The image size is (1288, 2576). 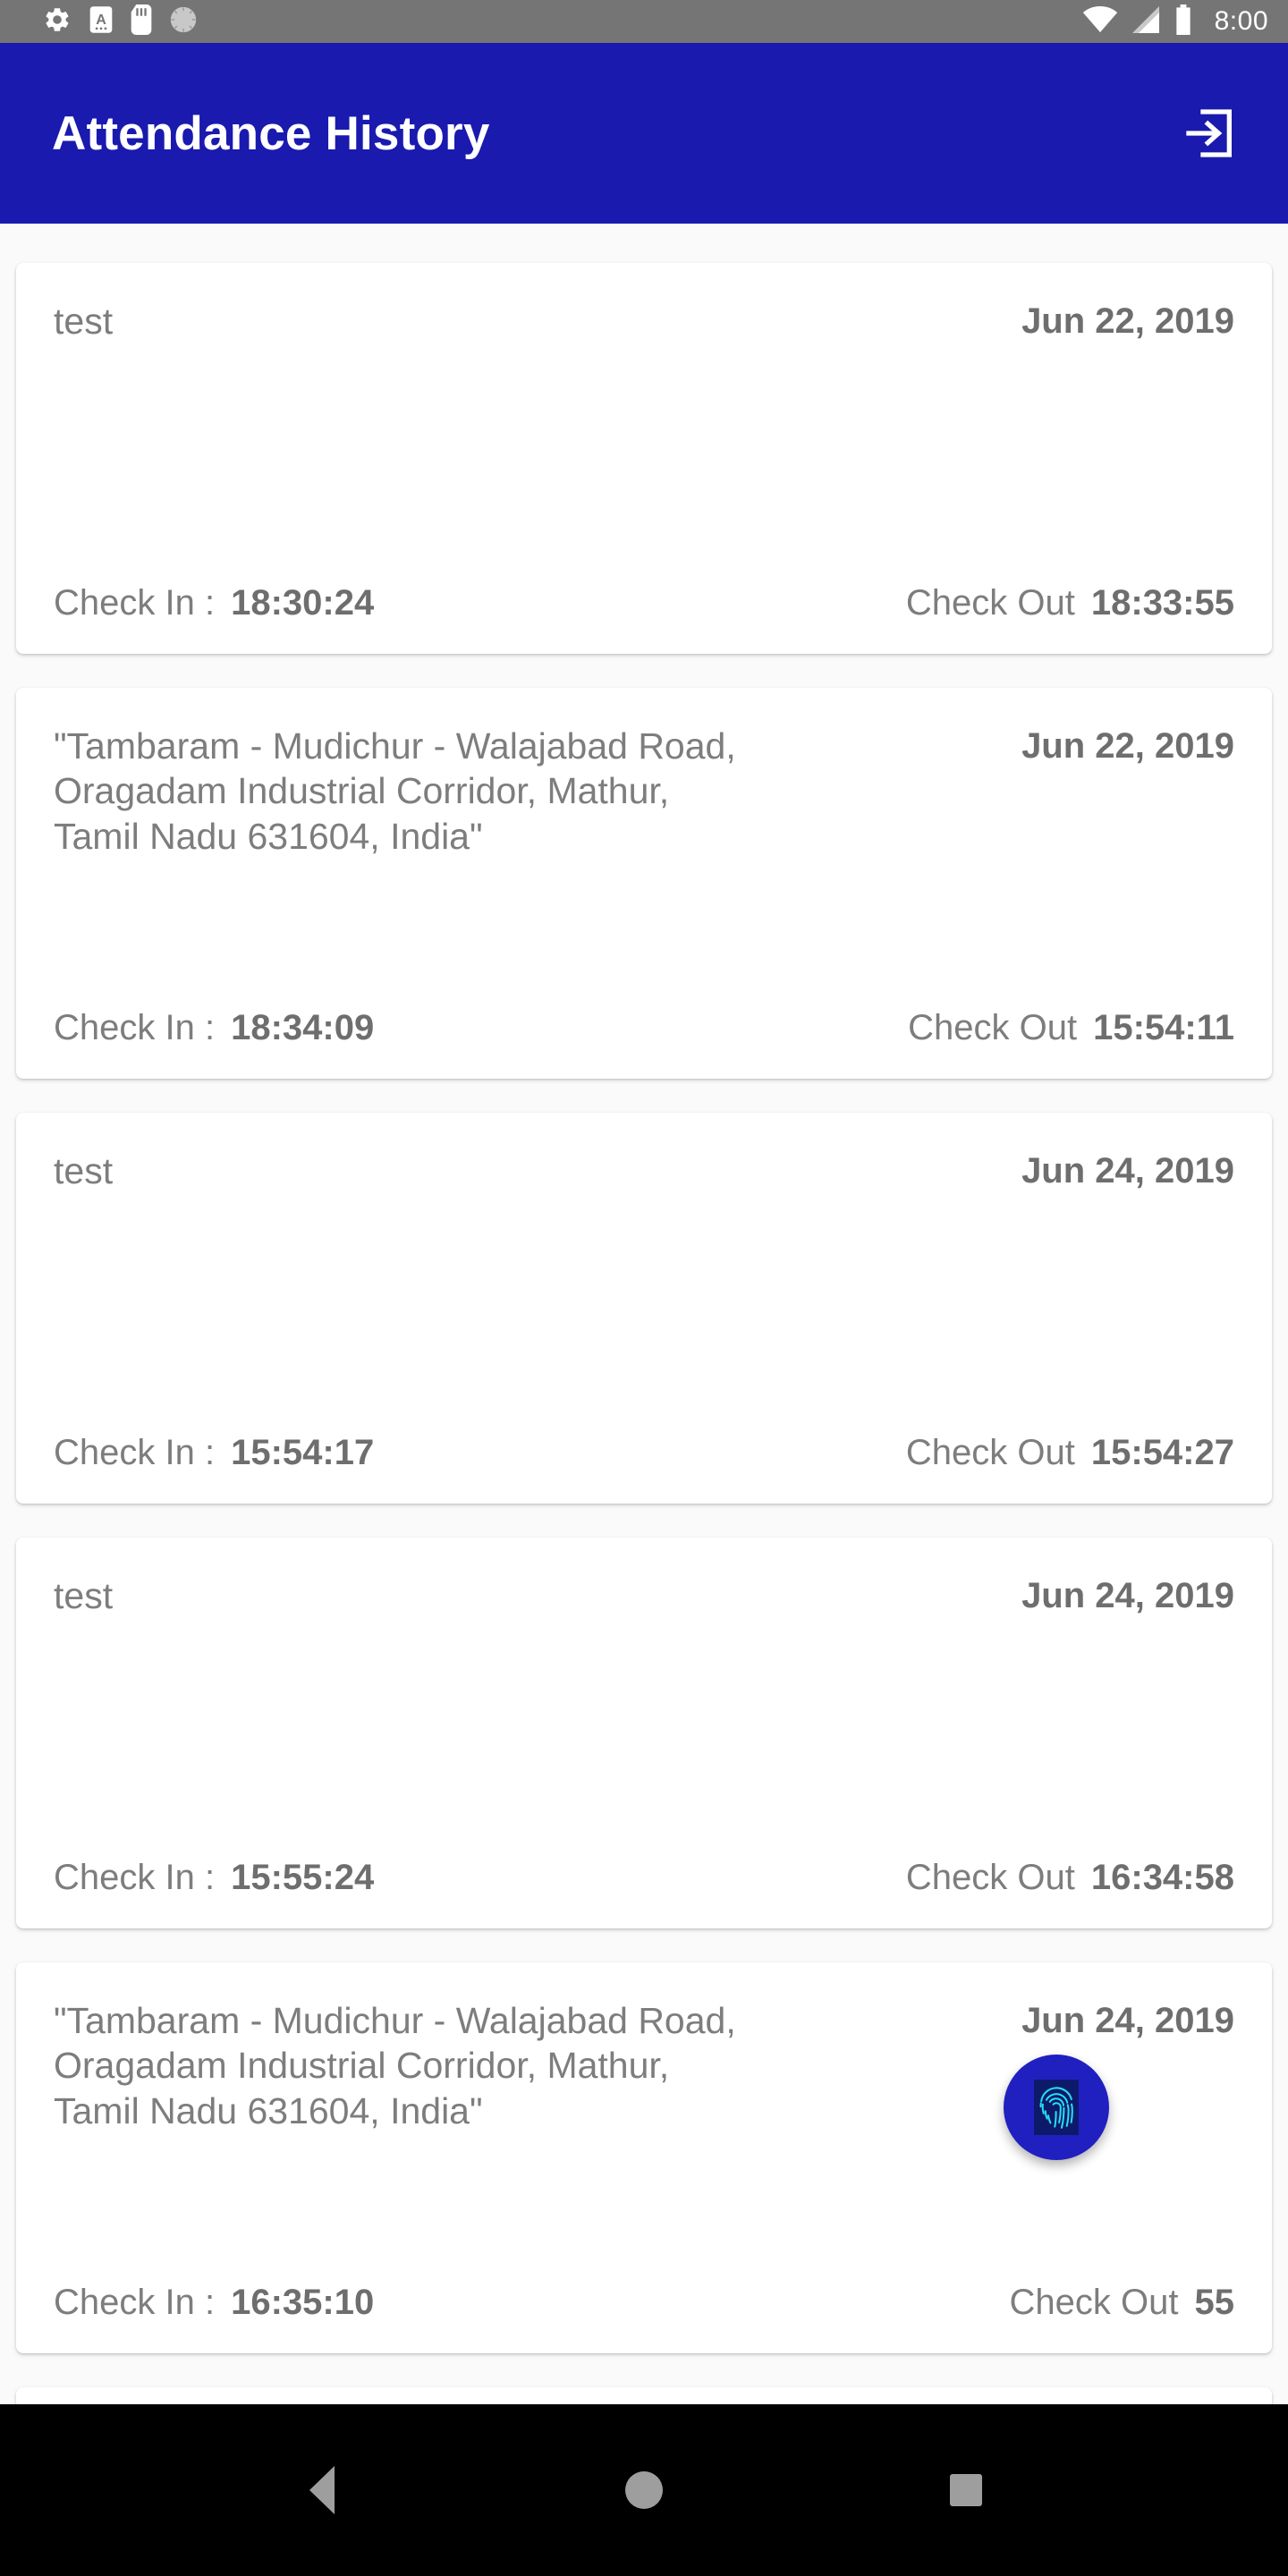 I want to click on settings-gear-icon, so click(x=57, y=21).